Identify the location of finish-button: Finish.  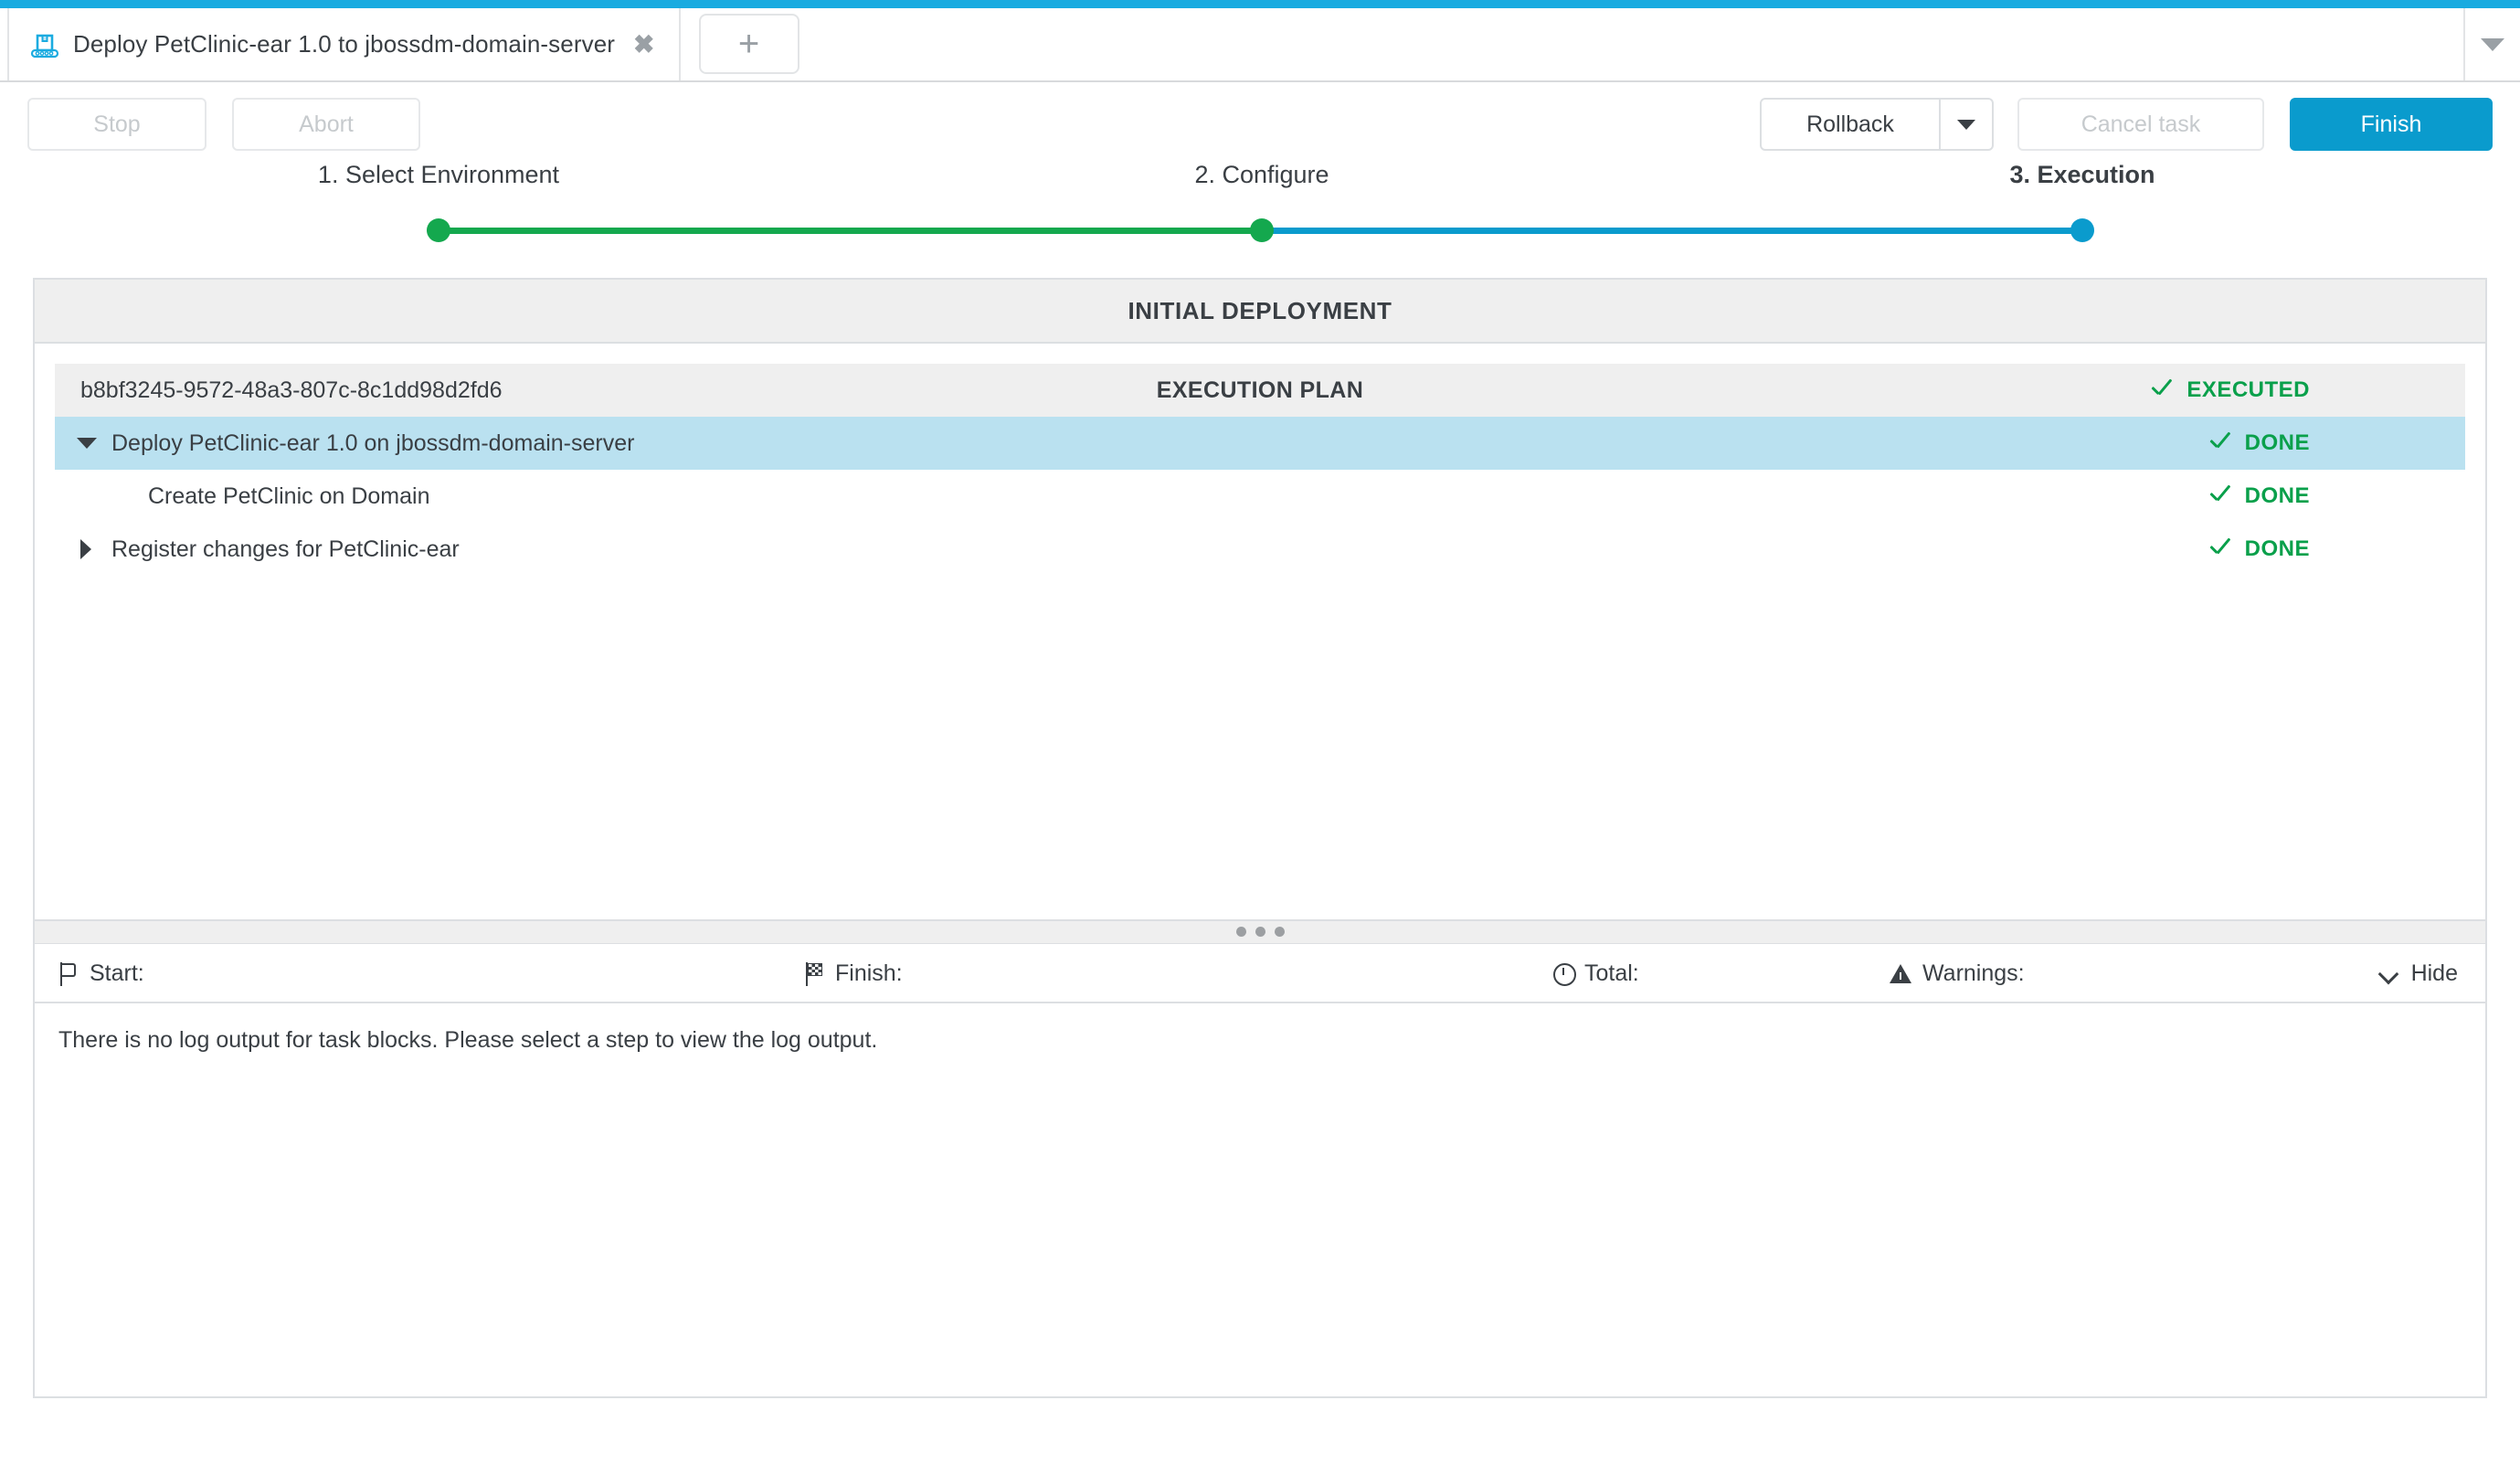
(2391, 124).